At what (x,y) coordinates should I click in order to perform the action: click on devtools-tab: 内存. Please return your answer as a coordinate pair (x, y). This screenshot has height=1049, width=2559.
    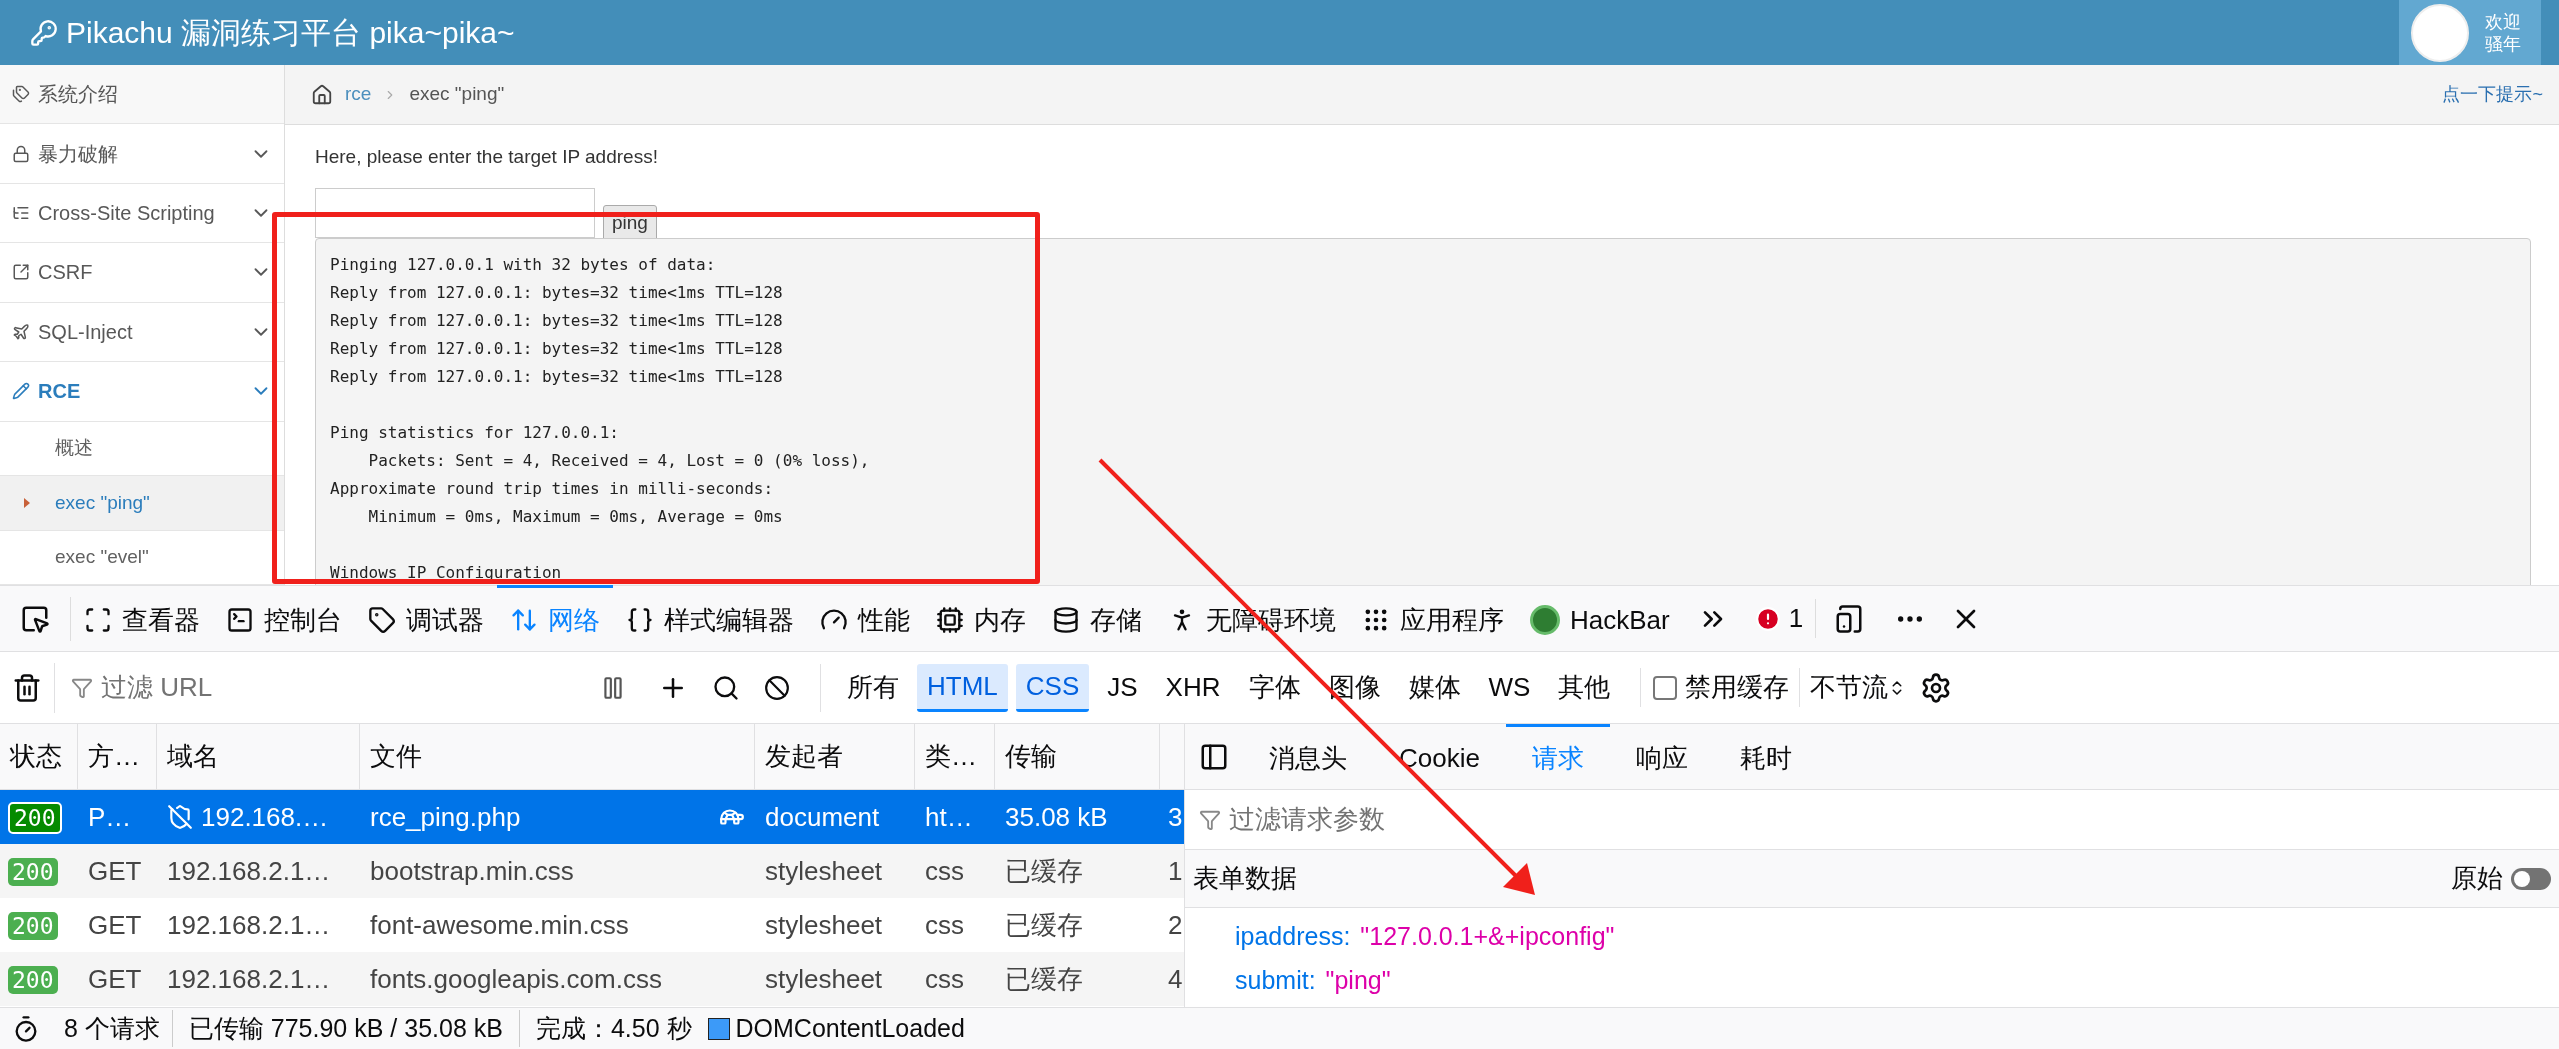
    Looking at the image, I should click on (981, 618).